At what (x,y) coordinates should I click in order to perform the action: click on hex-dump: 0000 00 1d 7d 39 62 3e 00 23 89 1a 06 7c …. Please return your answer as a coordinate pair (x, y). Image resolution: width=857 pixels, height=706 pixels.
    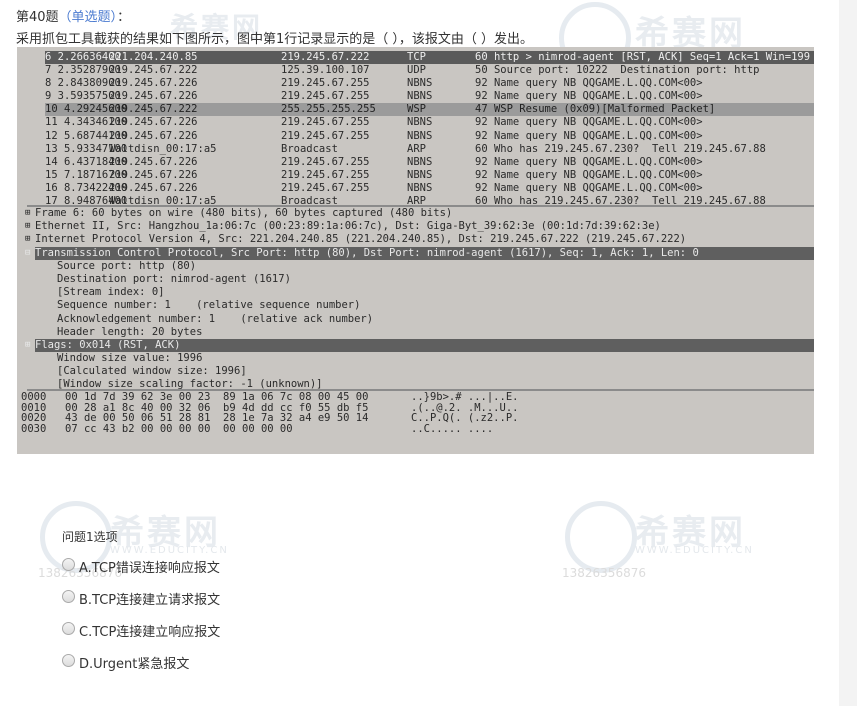
    Looking at the image, I should click on (416, 413).